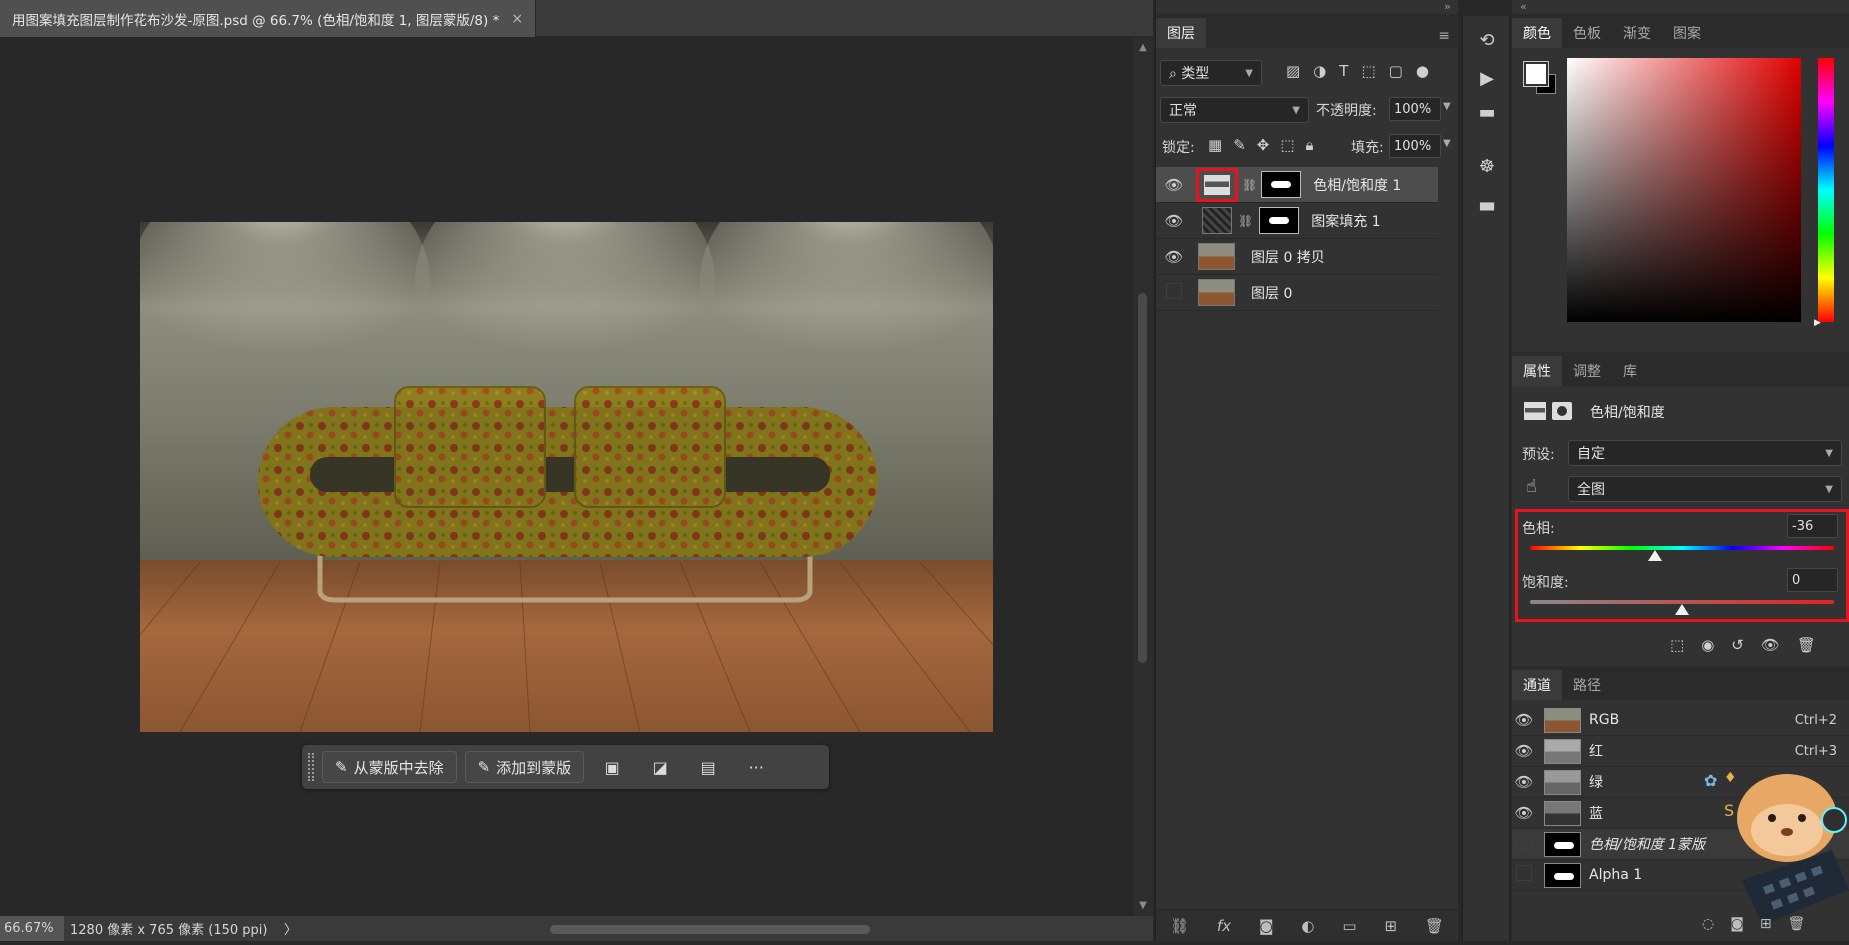  Describe the element at coordinates (1487, 112) in the screenshot. I see `comments-icon: ▬` at that location.